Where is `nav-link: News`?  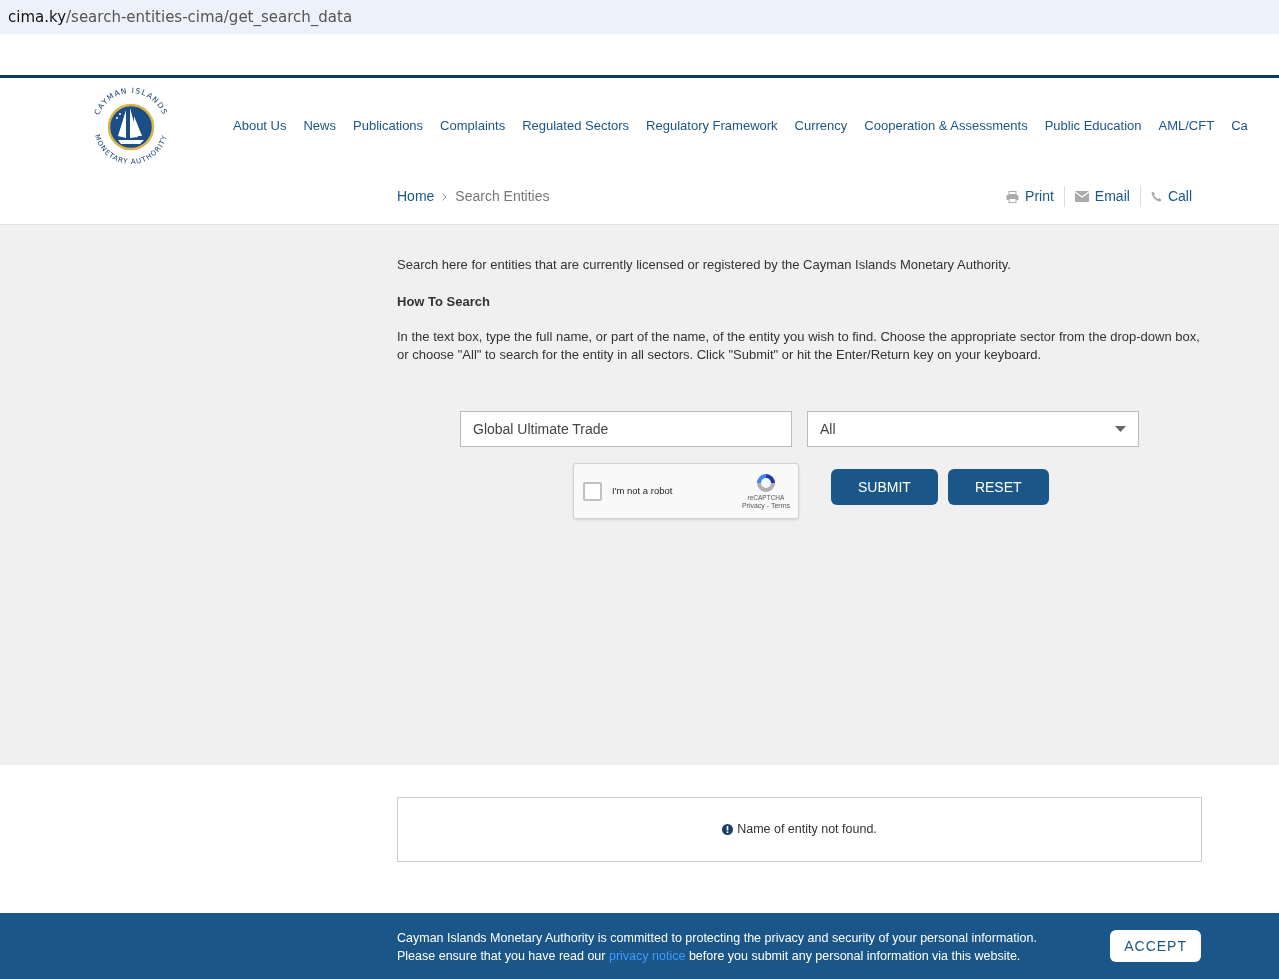
nav-link: News is located at coordinates (319, 126).